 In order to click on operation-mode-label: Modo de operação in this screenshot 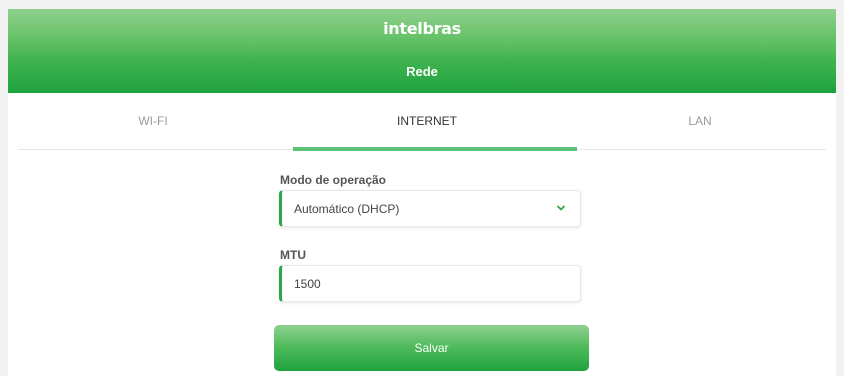, I will do `click(333, 180)`.